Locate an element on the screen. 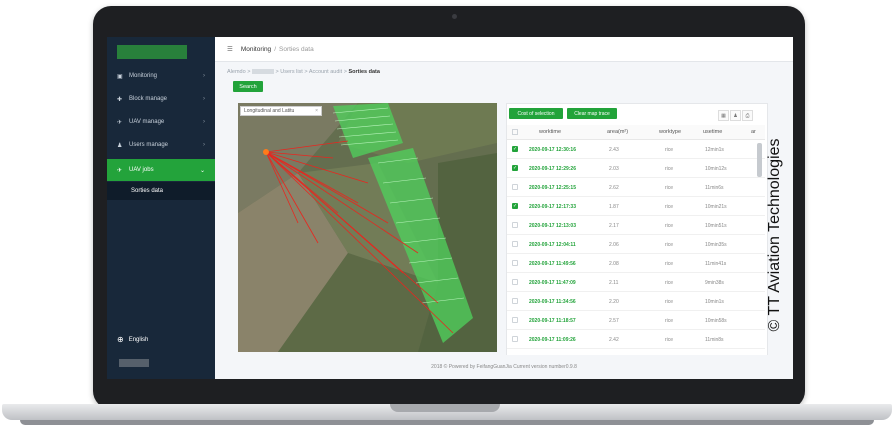 The image size is (894, 446). watermark: © TT Aviation Technologies is located at coordinates (775, 235).